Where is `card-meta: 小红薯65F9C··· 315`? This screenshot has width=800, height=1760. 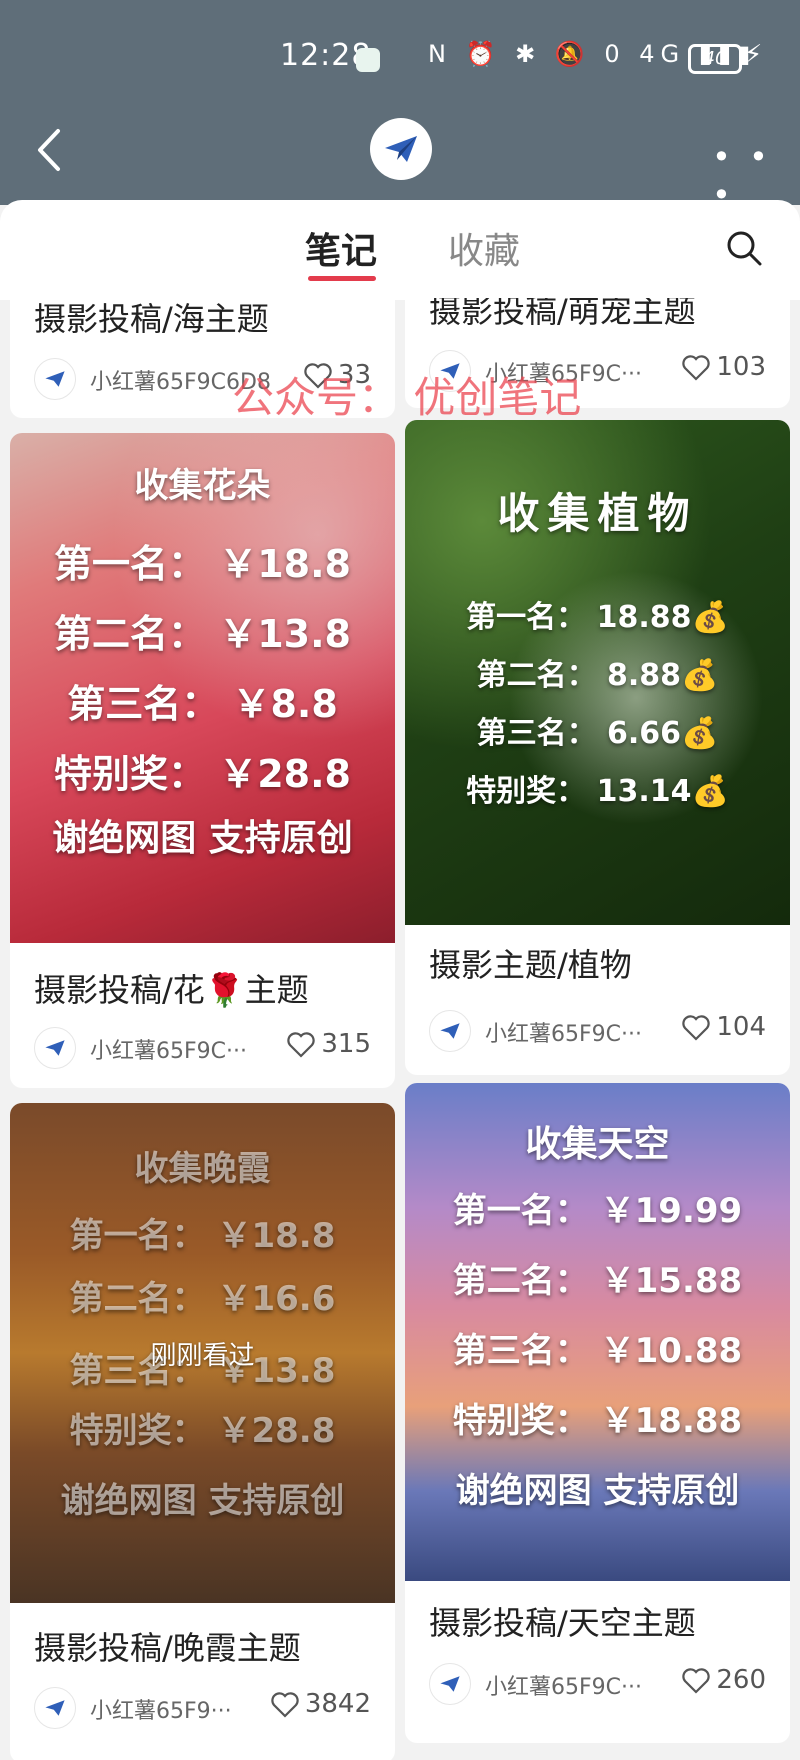
card-meta: 小红薯65F9C··· 315 is located at coordinates (202, 1048).